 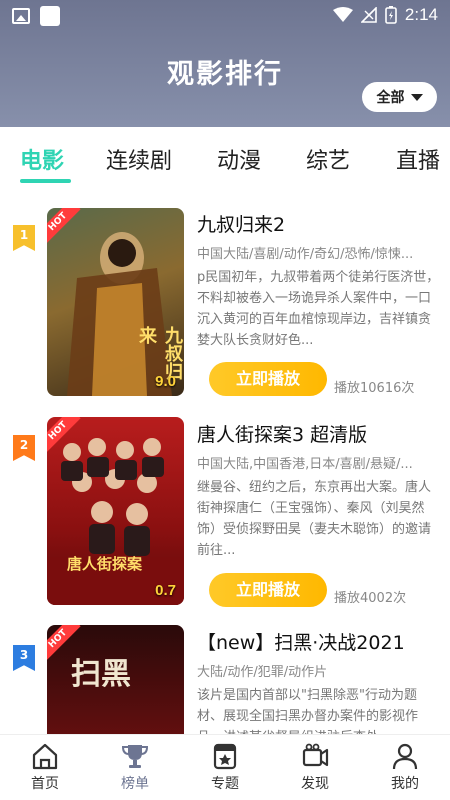 What do you see at coordinates (45, 181) in the screenshot?
I see `active-tab-indicator` at bounding box center [45, 181].